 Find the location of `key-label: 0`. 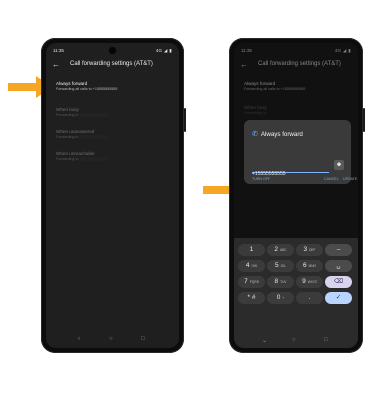

key-label: 0 is located at coordinates (278, 297).